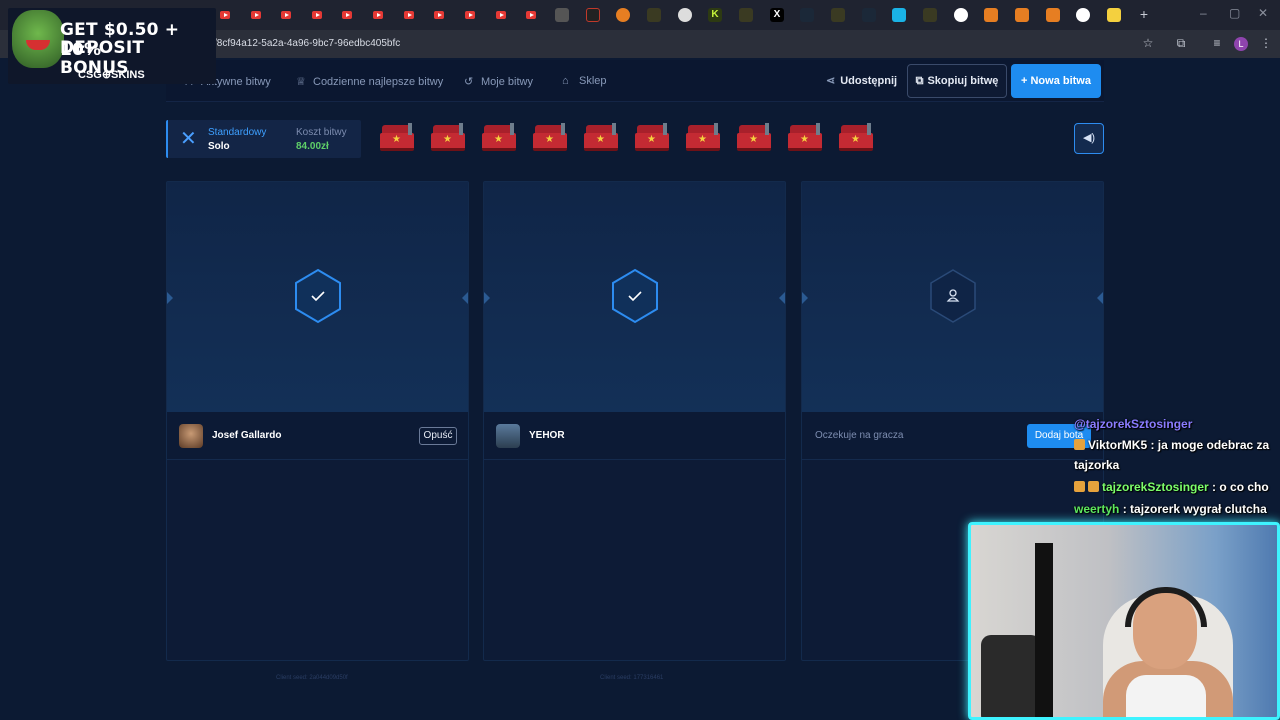 The height and width of the screenshot is (720, 1280). I want to click on nav-my-battles: ↺ Moje bitwy, so click(498, 81).